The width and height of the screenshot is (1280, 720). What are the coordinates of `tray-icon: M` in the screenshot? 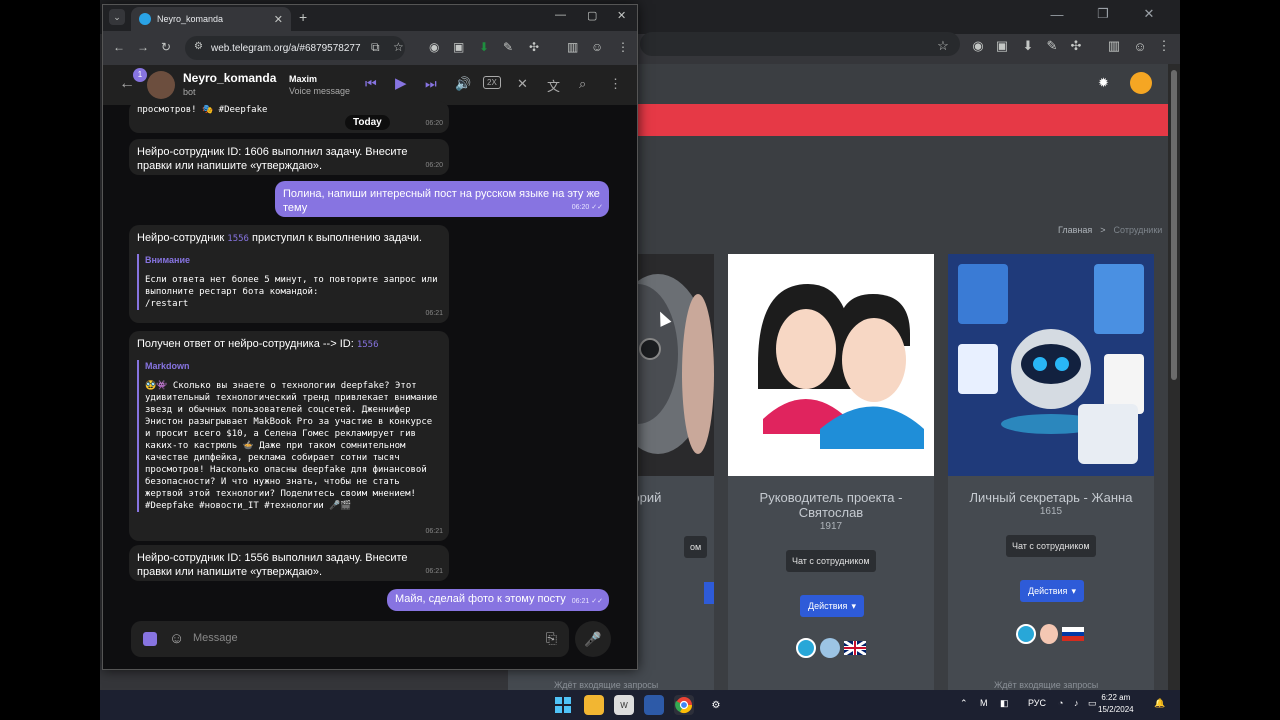 It's located at (984, 703).